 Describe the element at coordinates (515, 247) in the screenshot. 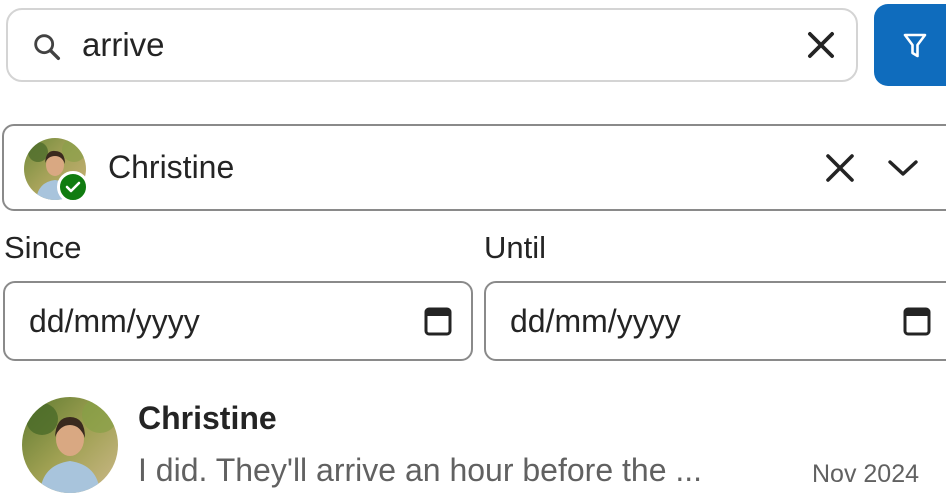

I see `until-label: Until` at that location.